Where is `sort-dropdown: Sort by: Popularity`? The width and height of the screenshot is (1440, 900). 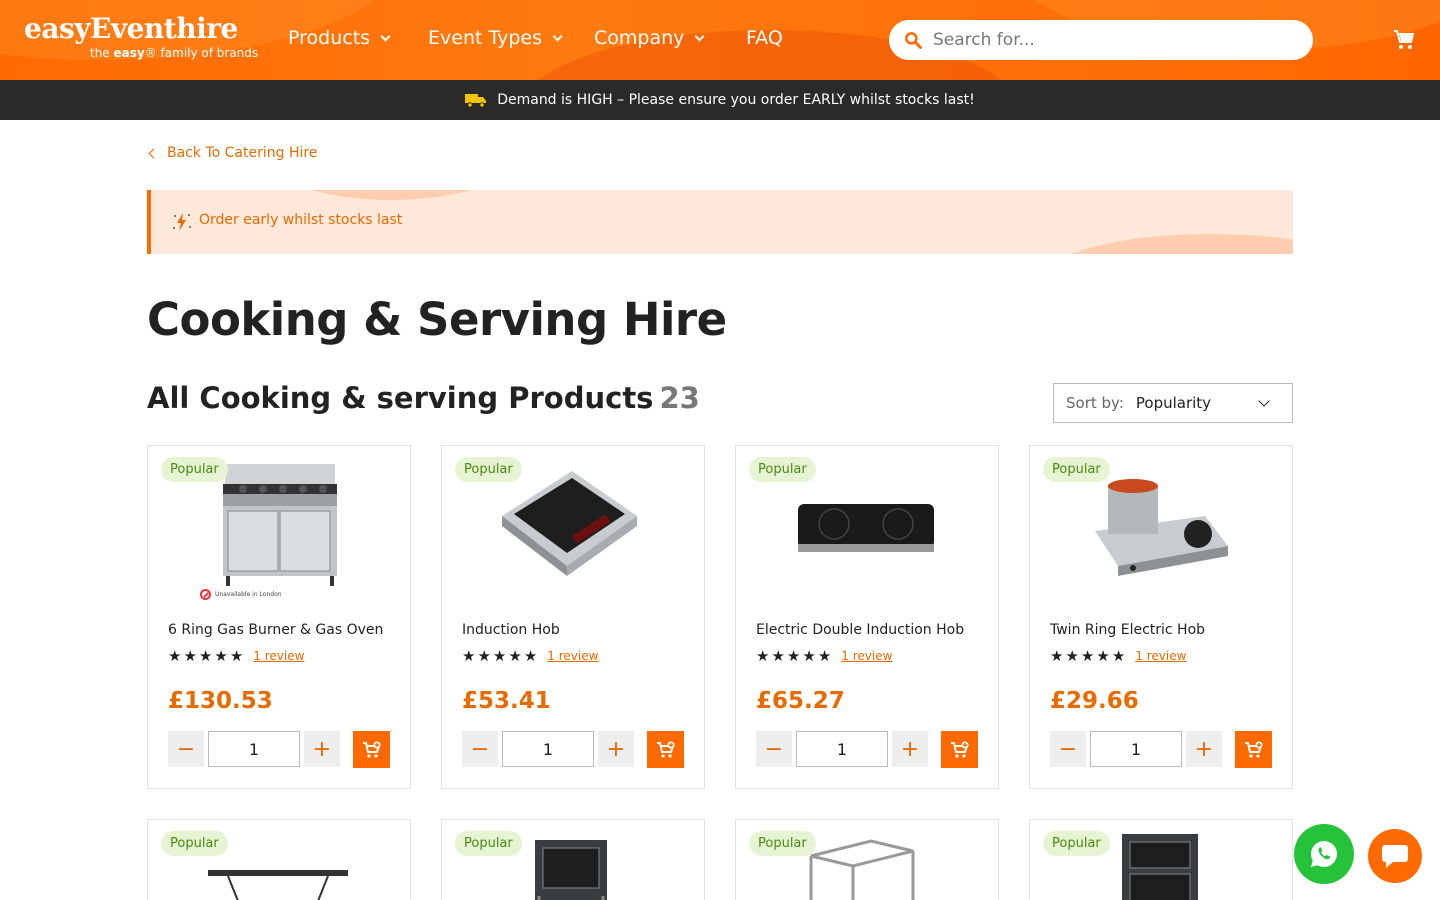 sort-dropdown: Sort by: Popularity is located at coordinates (1173, 403).